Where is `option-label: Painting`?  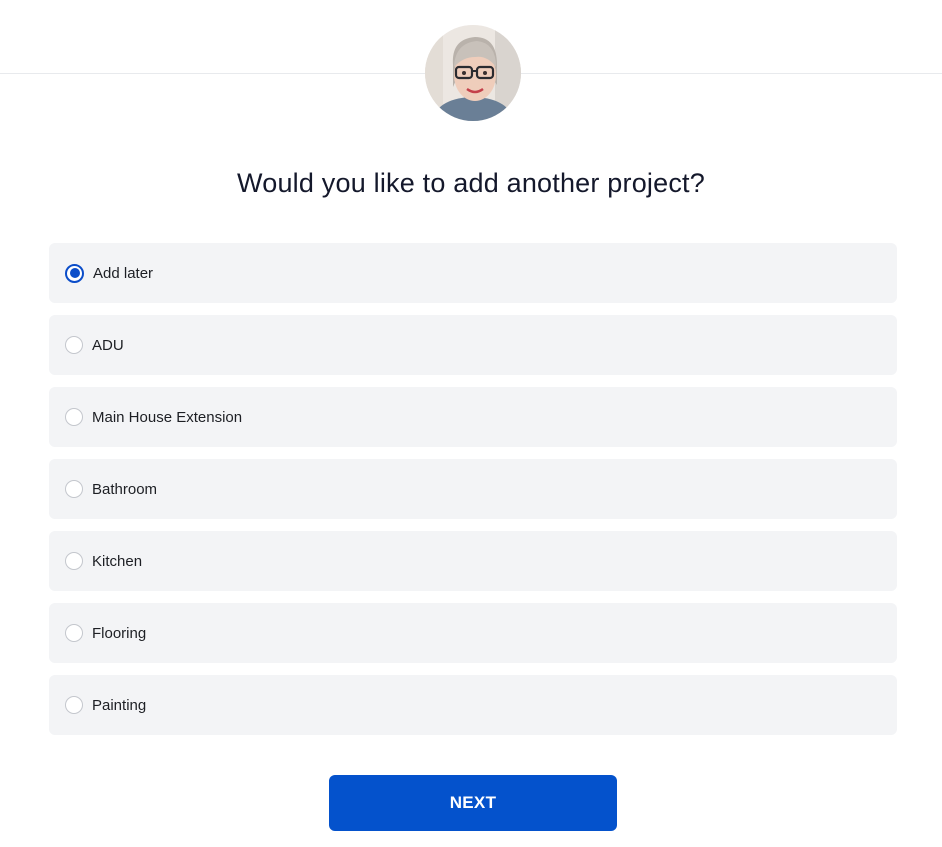
option-label: Painting is located at coordinates (119, 705).